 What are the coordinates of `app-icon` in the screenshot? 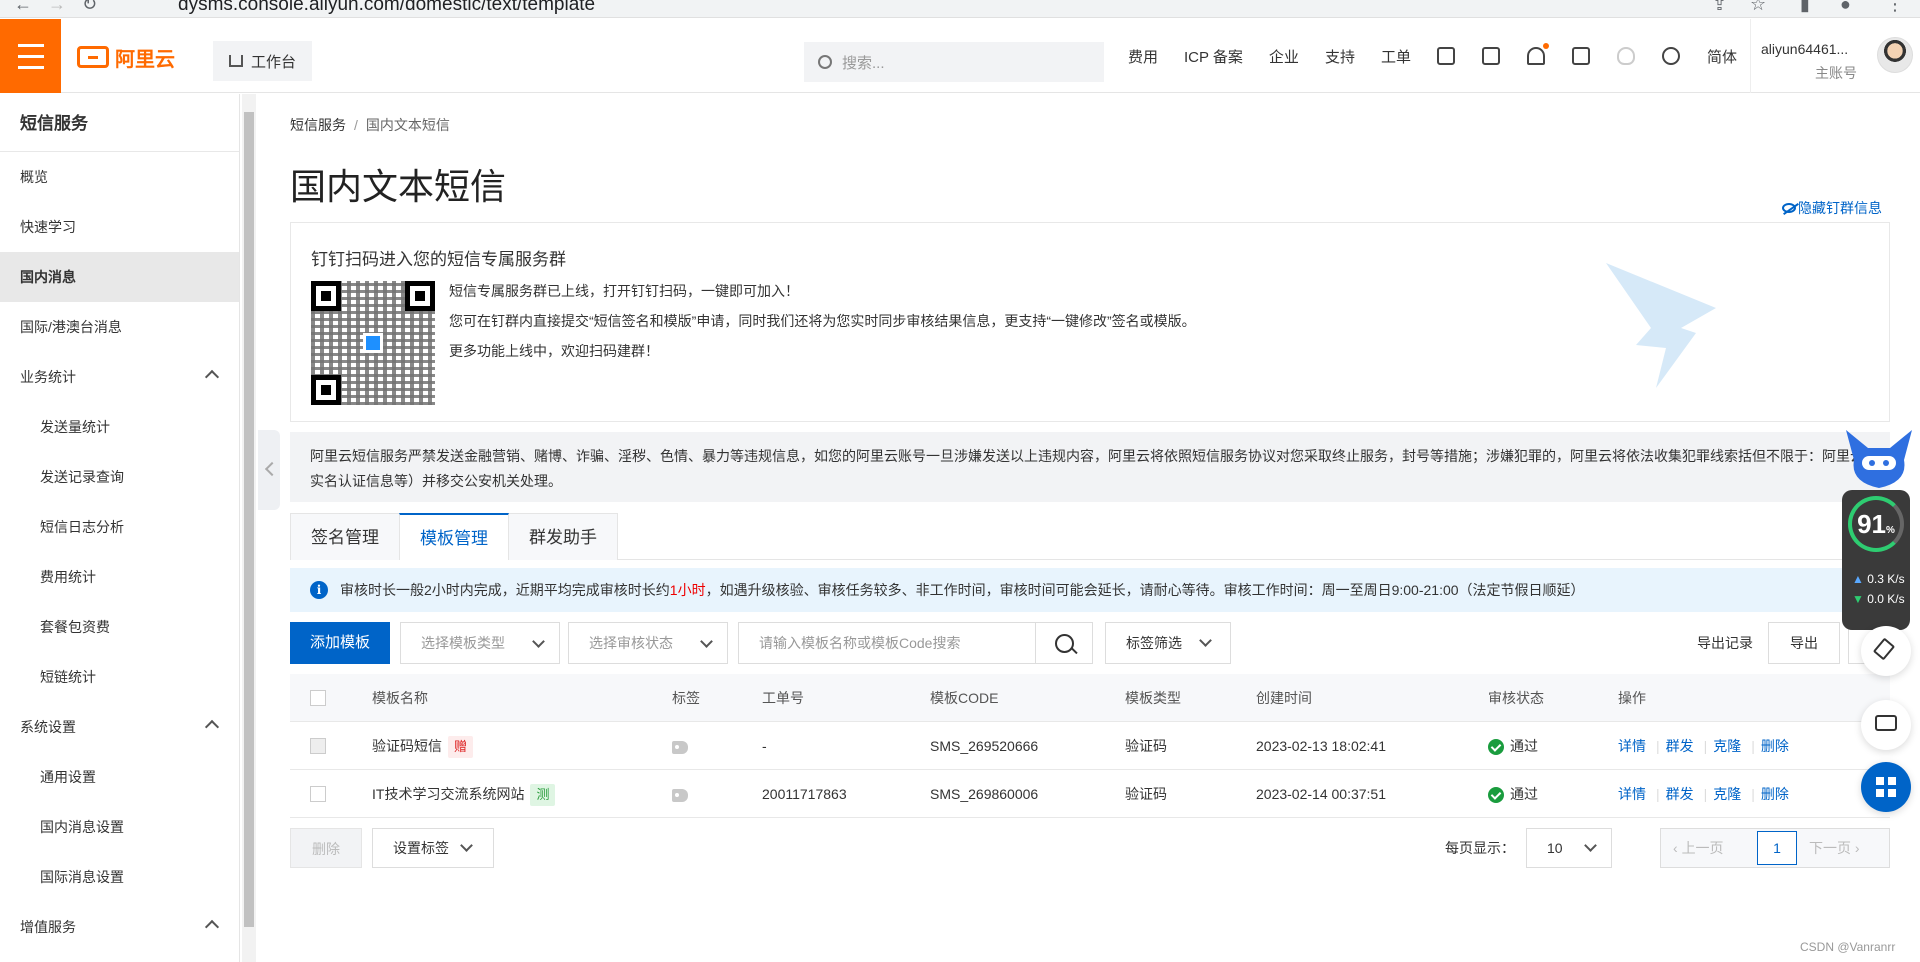 It's located at (1445, 56).